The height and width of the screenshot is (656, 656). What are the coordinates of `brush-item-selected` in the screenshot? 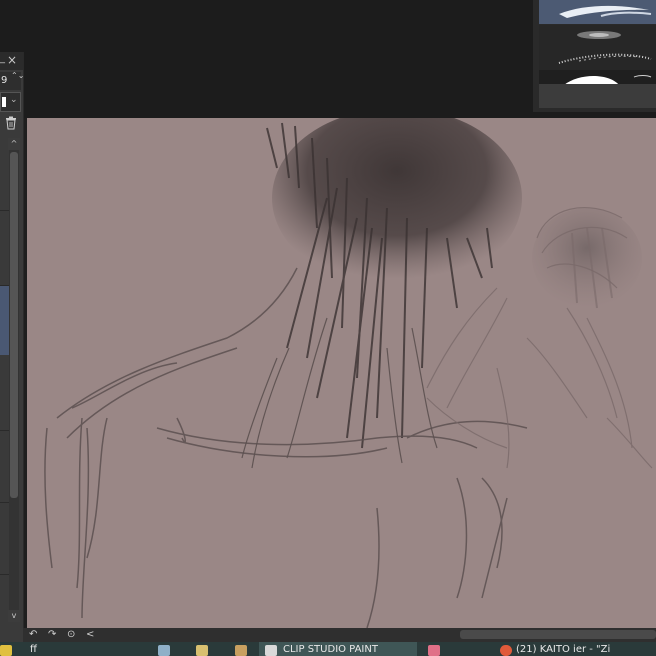 It's located at (597, 12).